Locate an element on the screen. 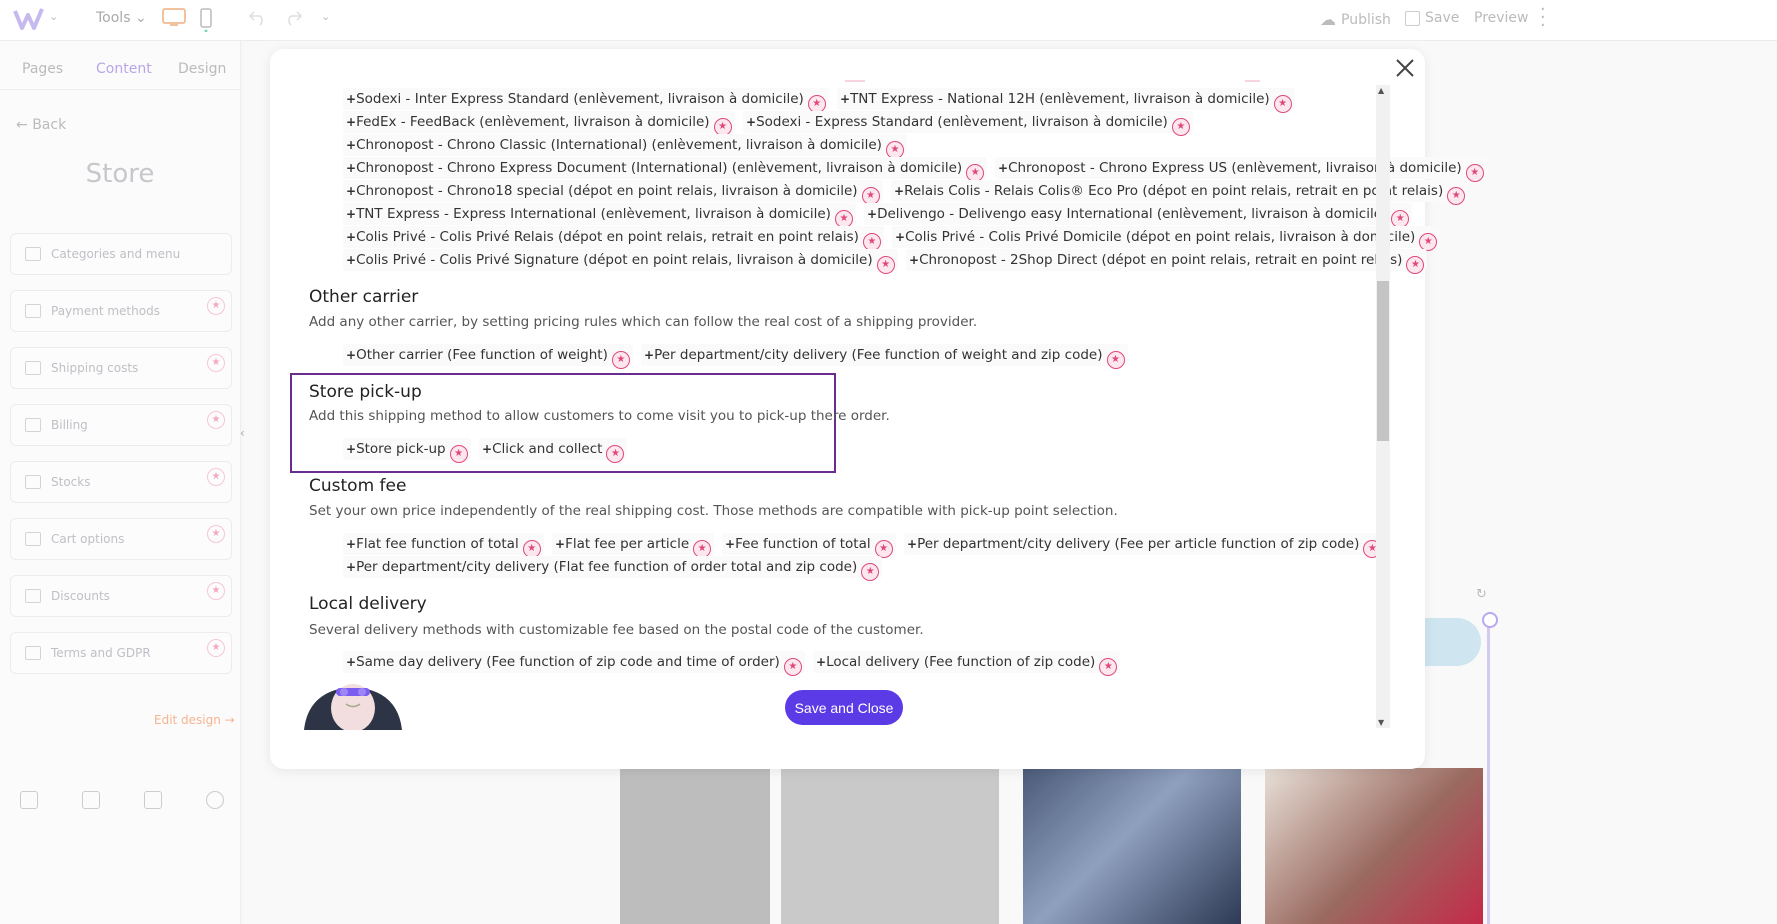 This screenshot has width=1777, height=924. shipping-method-chip: +Store pick-up ★ is located at coordinates (407, 450).